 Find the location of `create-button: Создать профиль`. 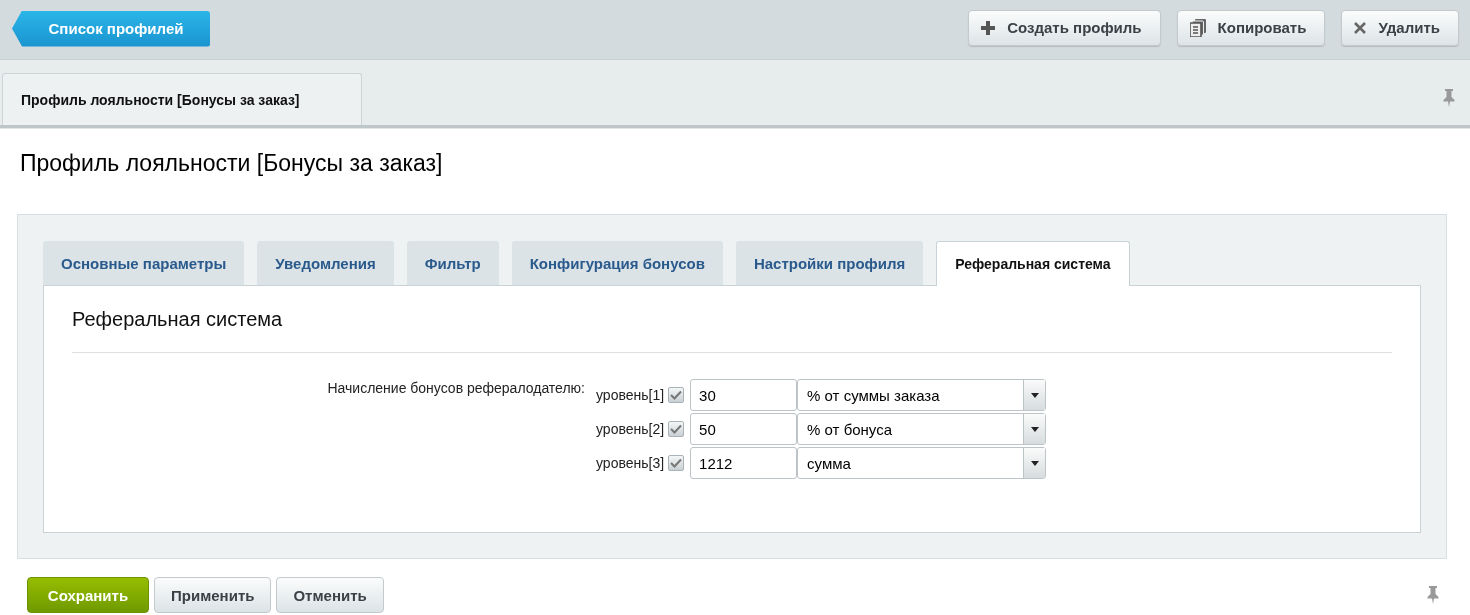

create-button: Создать профиль is located at coordinates (1064, 27).